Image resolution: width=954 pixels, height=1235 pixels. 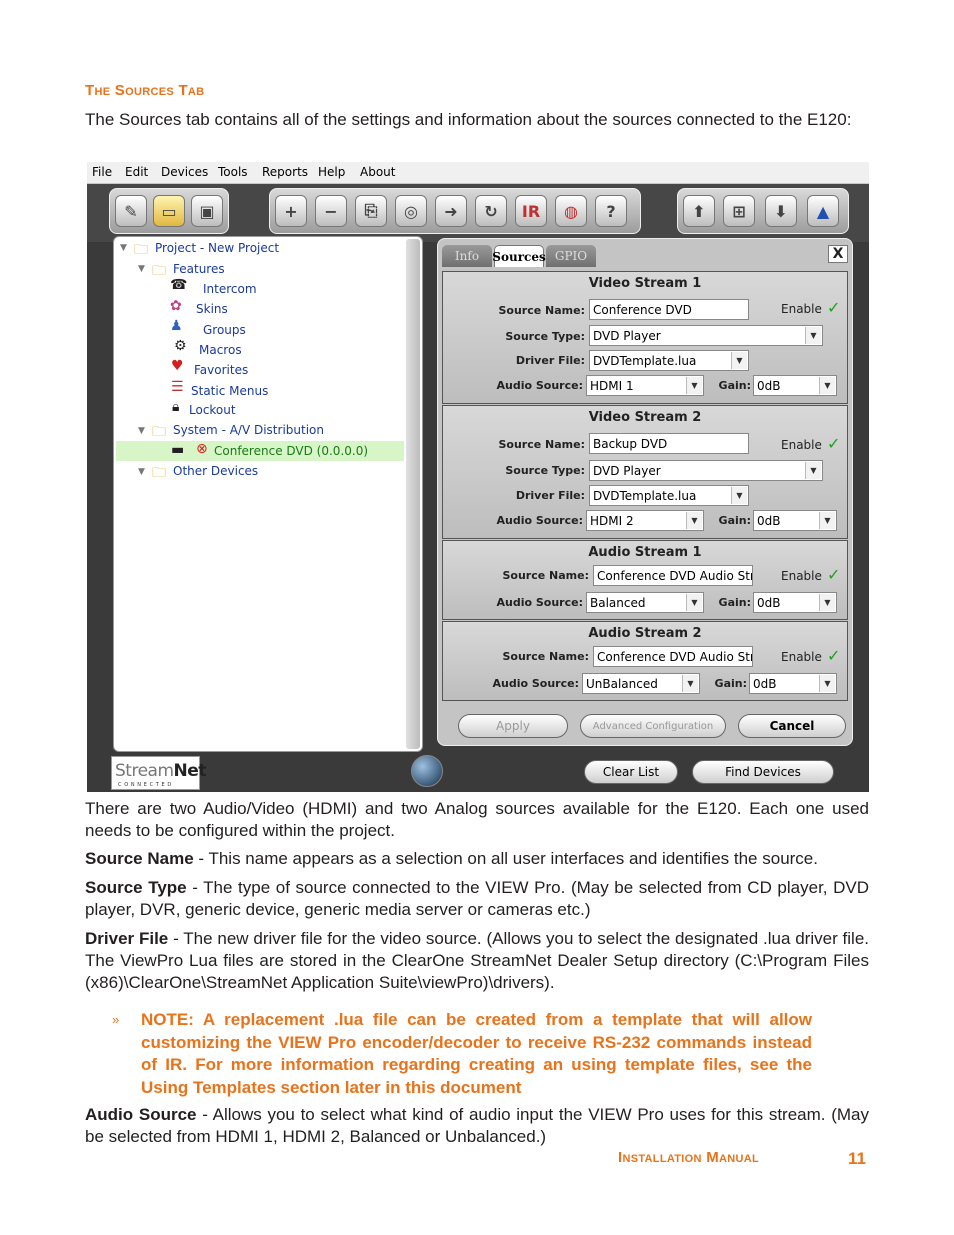 I want to click on globe-icon, so click(x=427, y=771).